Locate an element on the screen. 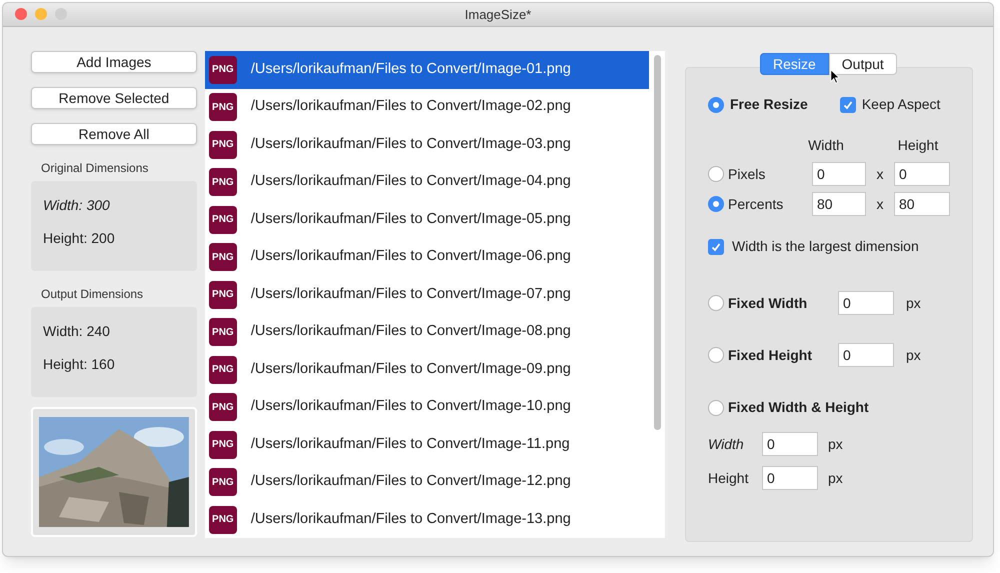 Image resolution: width=1000 pixels, height=573 pixels. file-row: PNG /Users/lorikaufman/Files to Convert/Image-13.png is located at coordinates (427, 519).